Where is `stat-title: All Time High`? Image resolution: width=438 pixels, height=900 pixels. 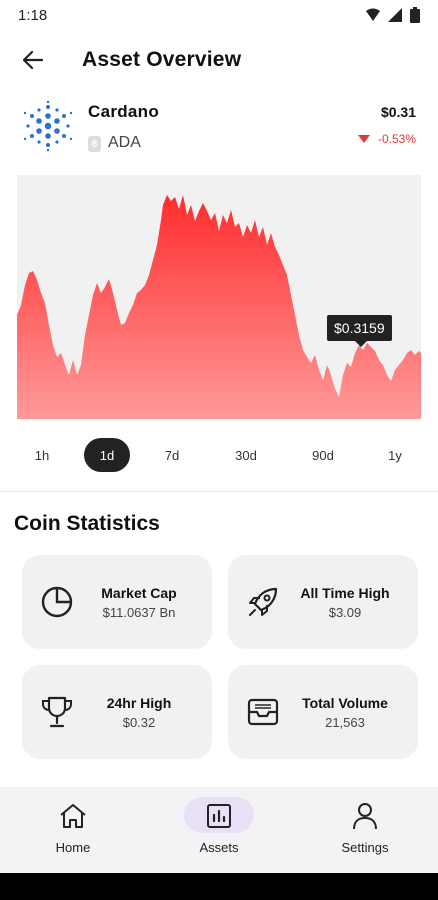
stat-title: All Time High is located at coordinates (345, 593).